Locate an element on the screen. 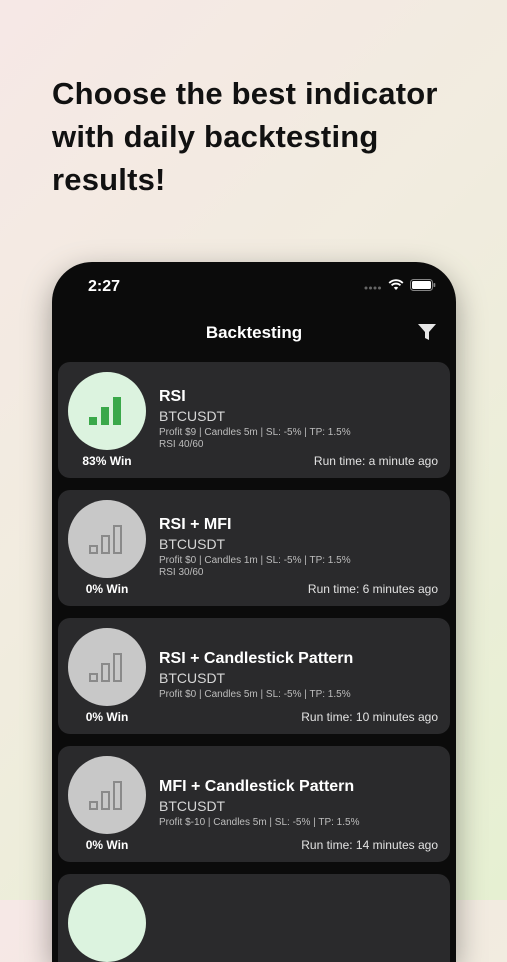  wifi-icon is located at coordinates (396, 284).